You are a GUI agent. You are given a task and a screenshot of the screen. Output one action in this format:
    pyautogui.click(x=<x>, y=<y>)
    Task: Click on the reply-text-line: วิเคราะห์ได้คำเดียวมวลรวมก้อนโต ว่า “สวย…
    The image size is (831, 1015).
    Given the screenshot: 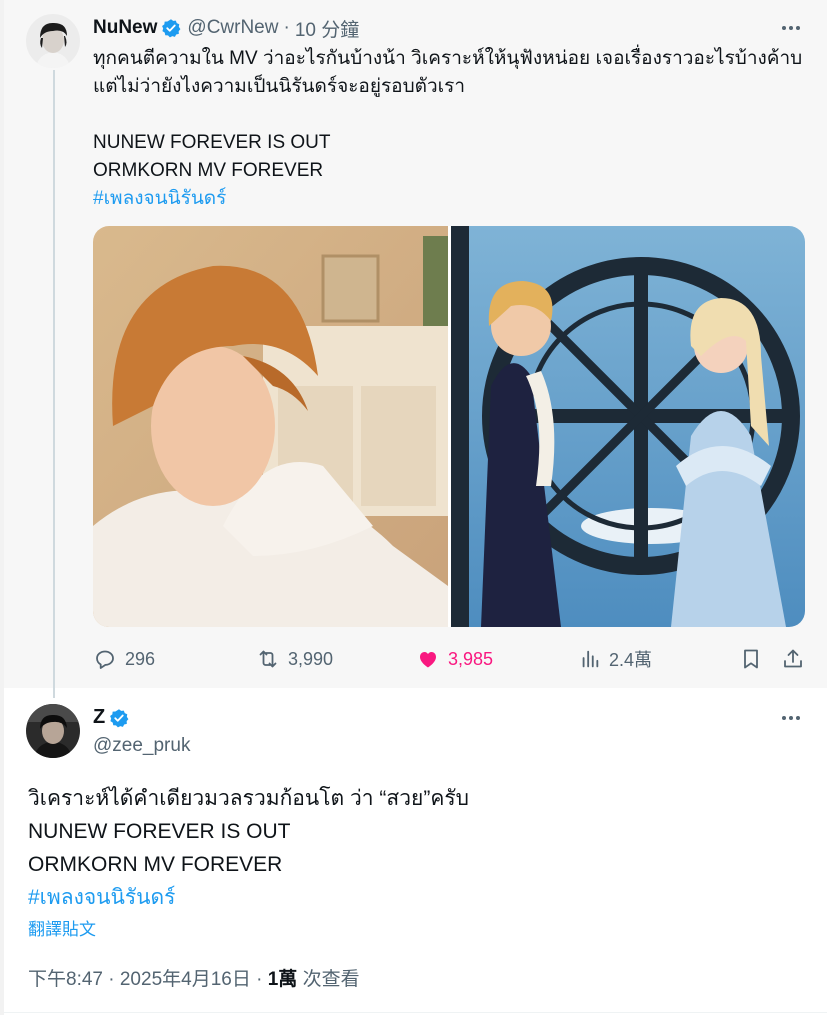 What is the action you would take?
    pyautogui.click(x=248, y=798)
    